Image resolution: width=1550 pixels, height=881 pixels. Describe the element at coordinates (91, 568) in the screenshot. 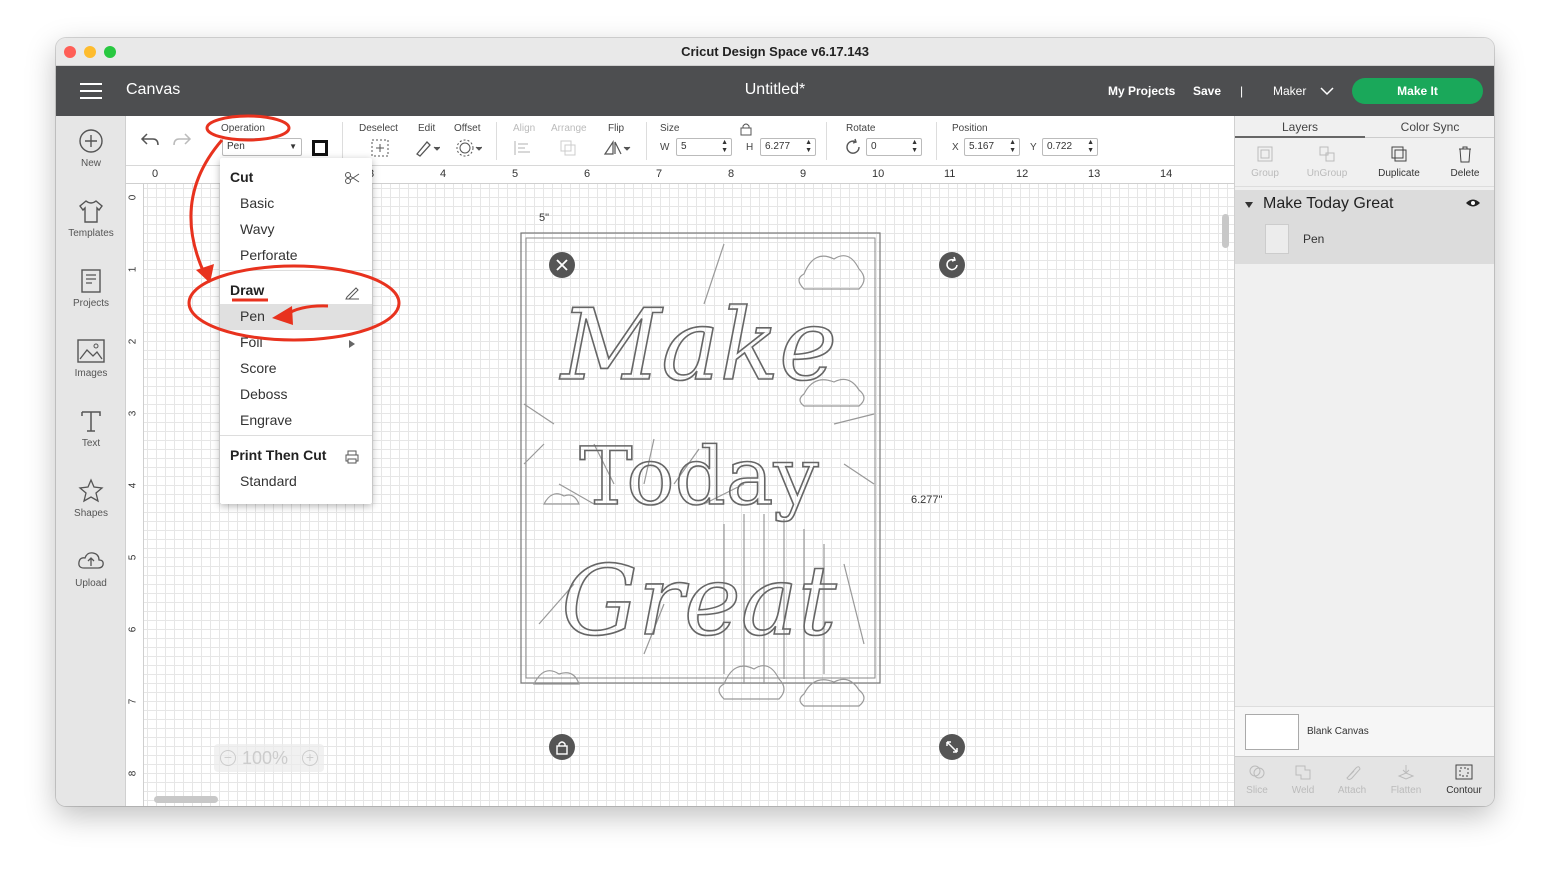

I see `nav-upload: Upload` at that location.